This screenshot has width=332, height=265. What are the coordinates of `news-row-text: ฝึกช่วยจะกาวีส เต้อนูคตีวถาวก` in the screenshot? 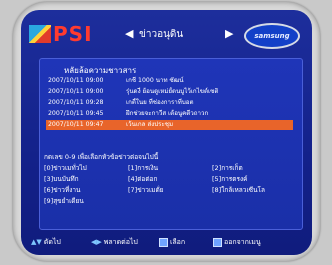 It's located at (167, 113).